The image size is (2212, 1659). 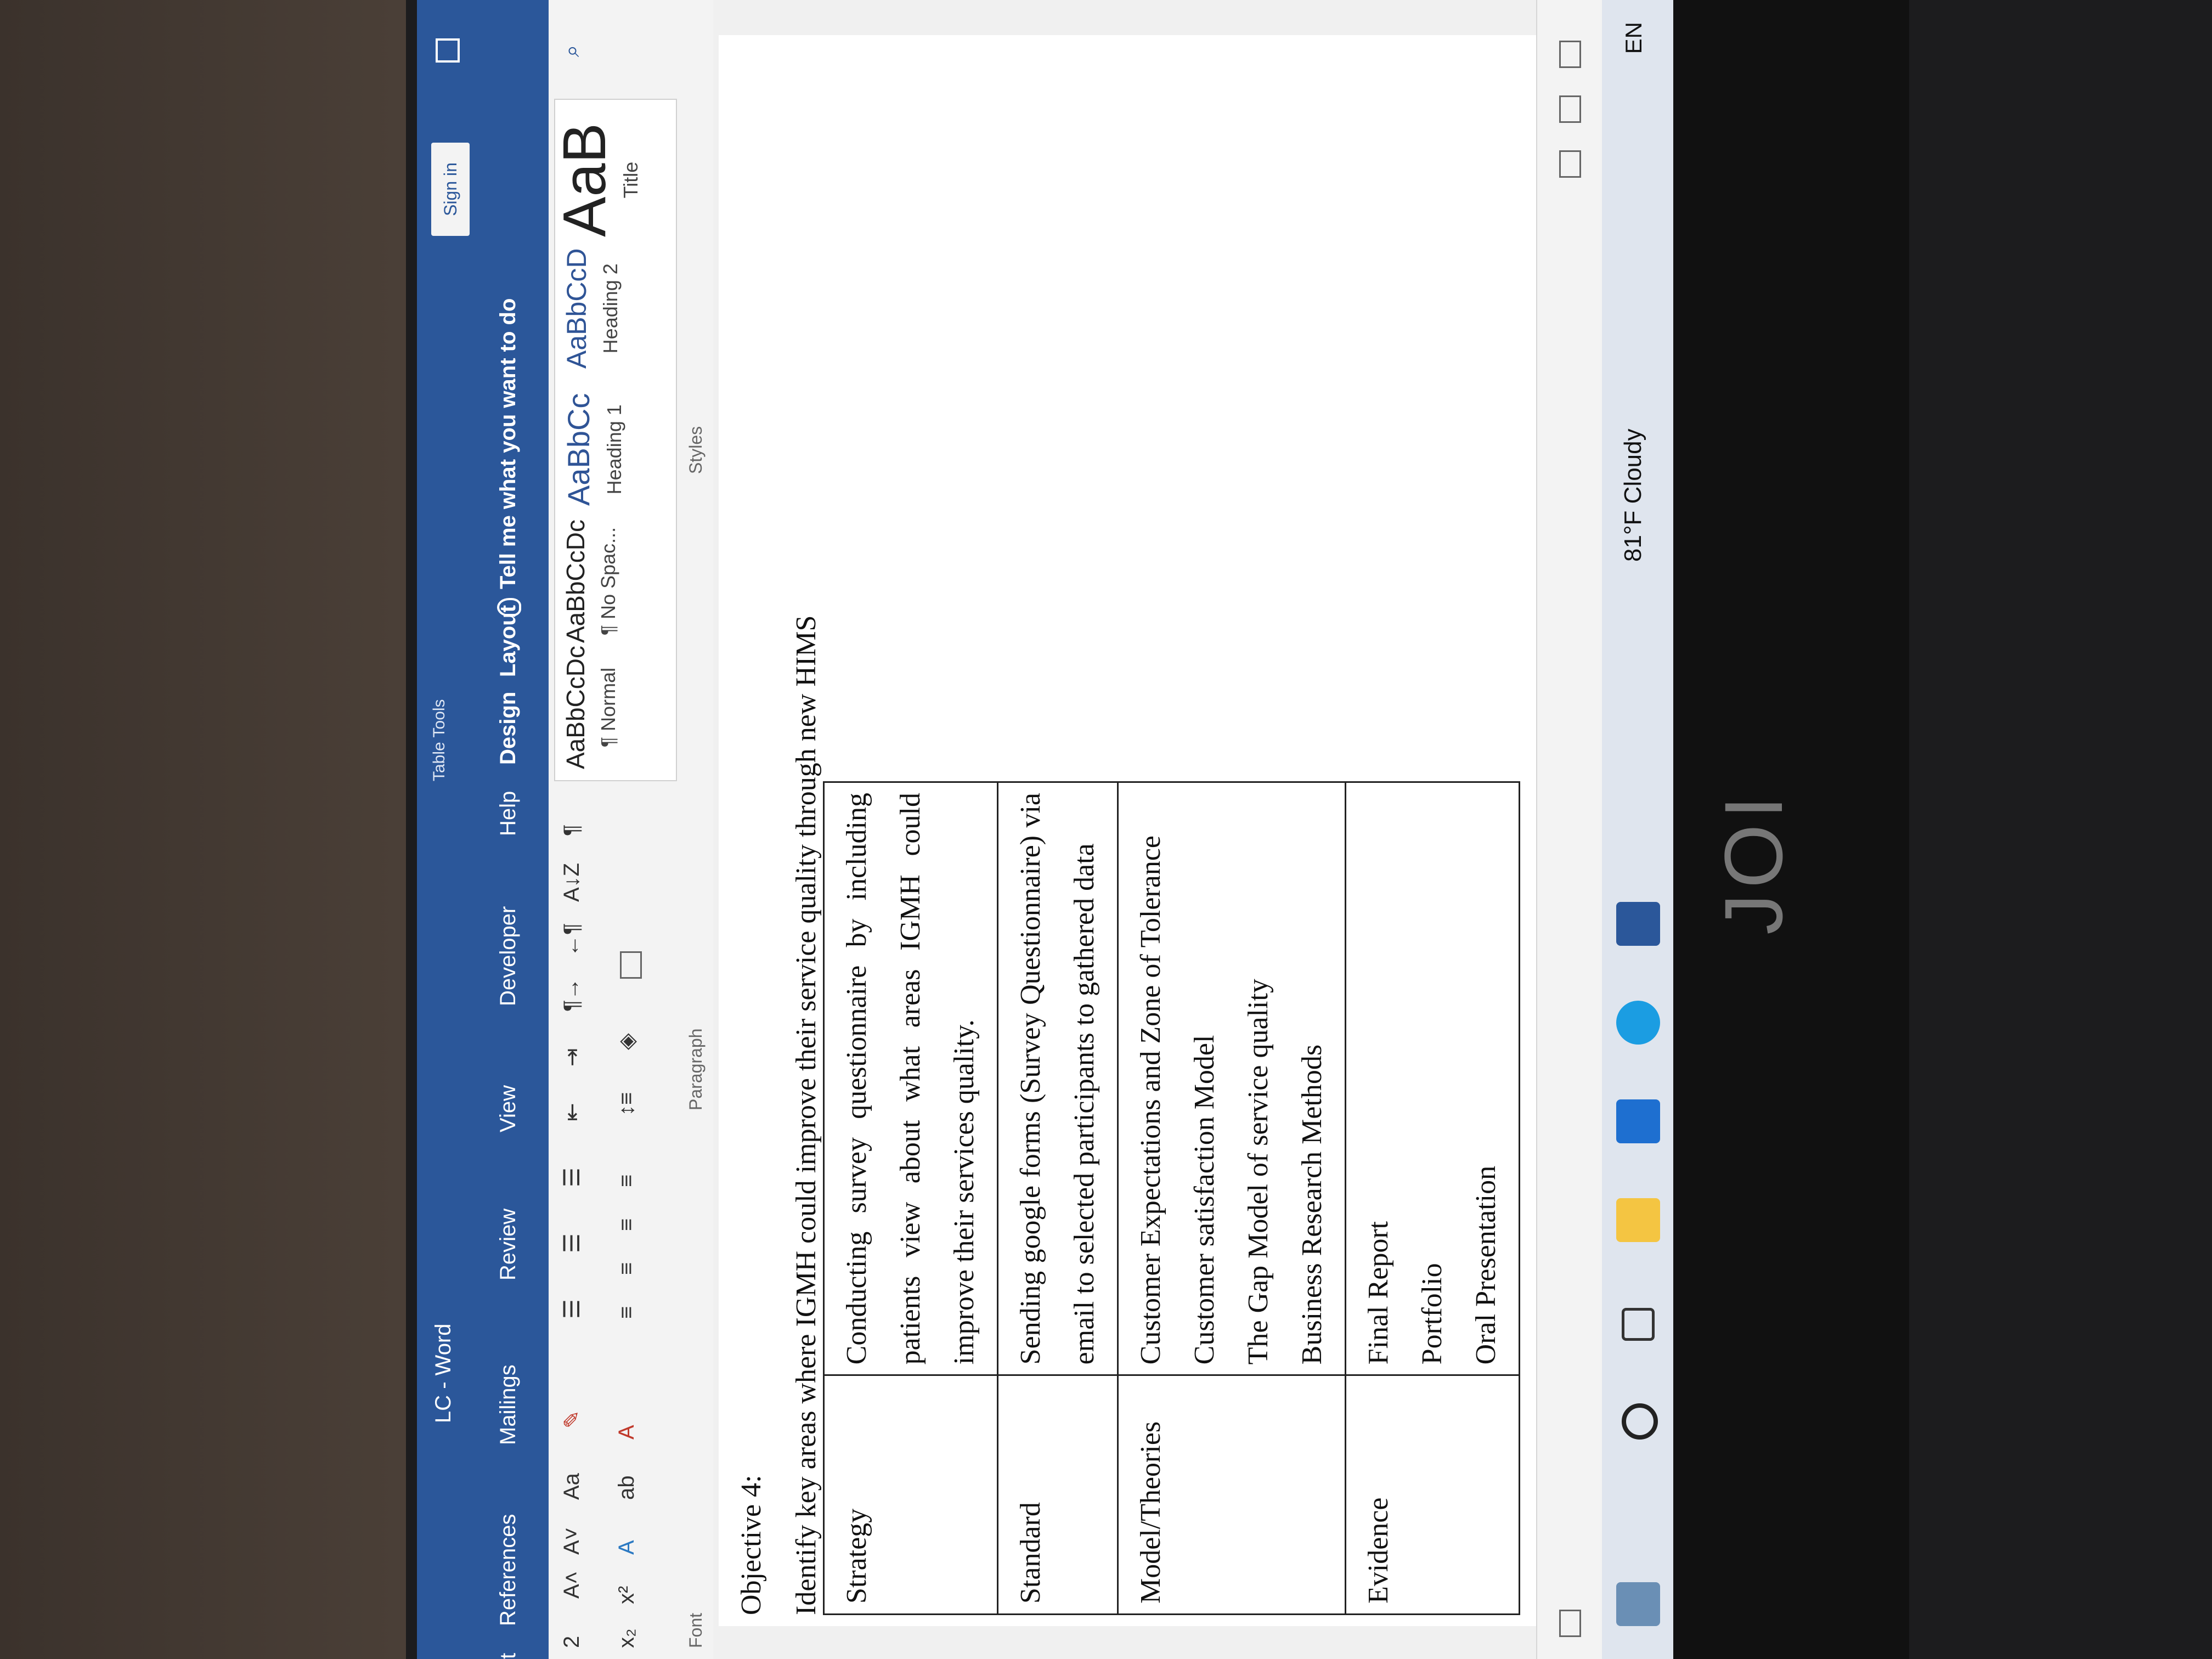 I want to click on mail-icon, so click(x=1638, y=1121).